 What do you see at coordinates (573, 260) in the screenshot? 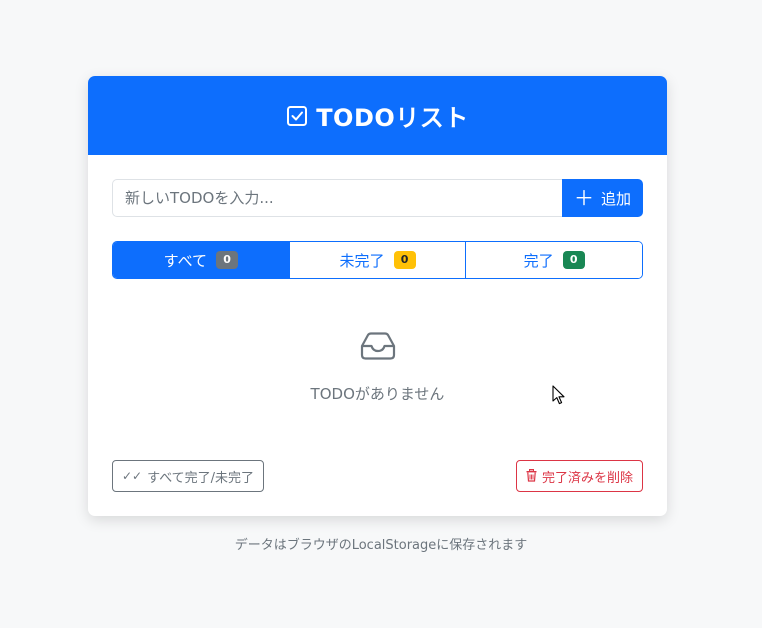
I see `filter-completed-count: 0` at bounding box center [573, 260].